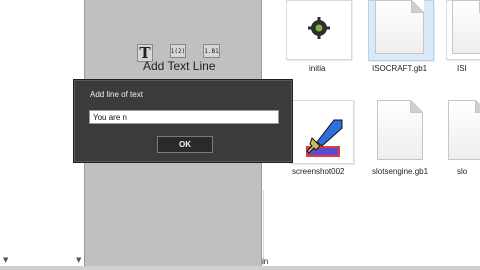 Image resolution: width=480 pixels, height=270 pixels. What do you see at coordinates (184, 117) in the screenshot?
I see `text-line-input` at bounding box center [184, 117].